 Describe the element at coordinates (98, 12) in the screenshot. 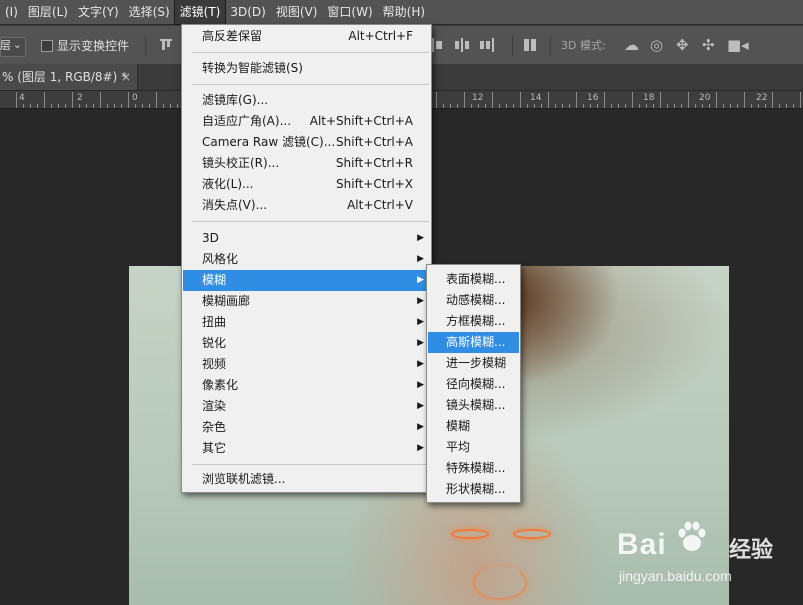

I see `menu-type: 文字(Y)` at that location.